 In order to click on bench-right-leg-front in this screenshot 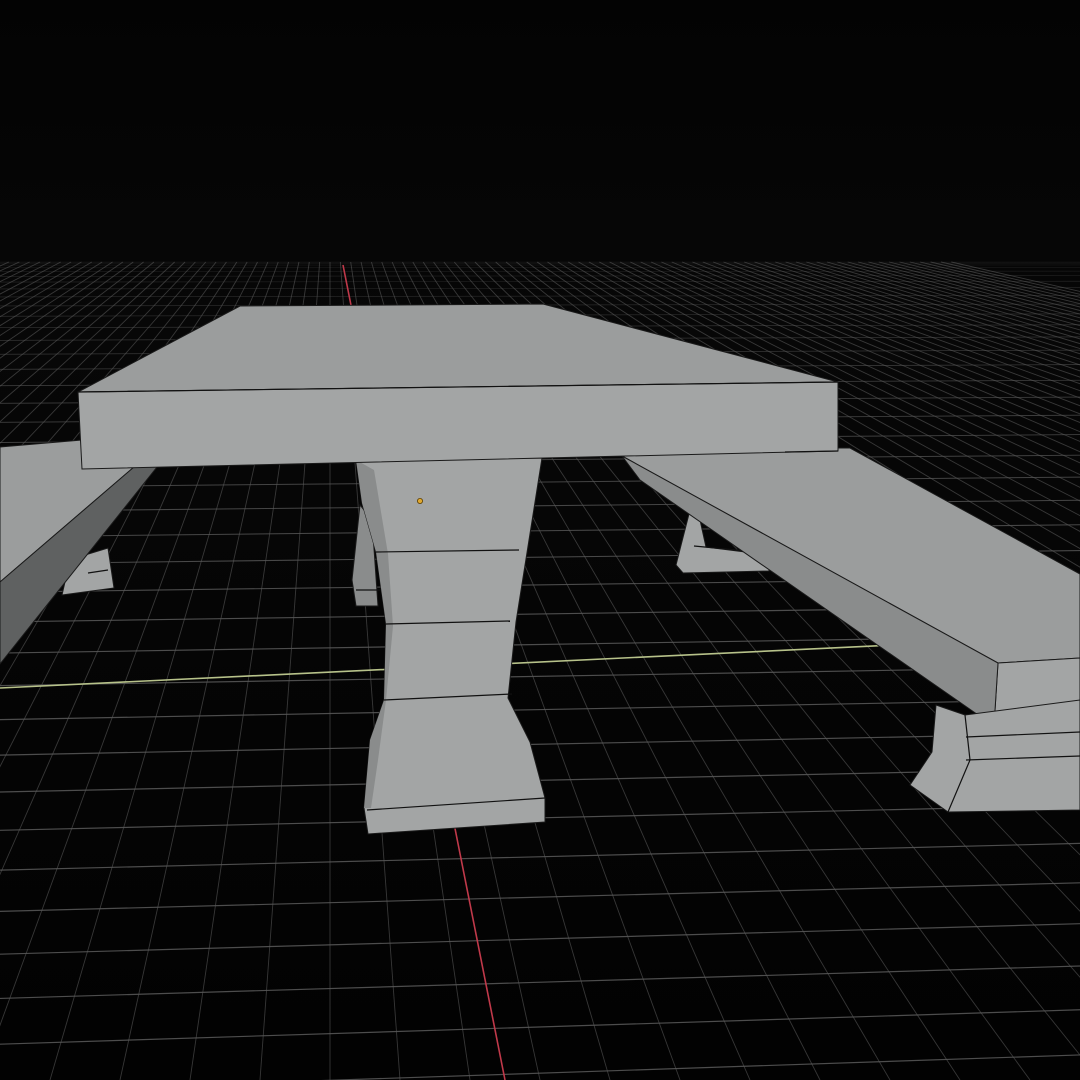, I will do `click(994, 756)`.